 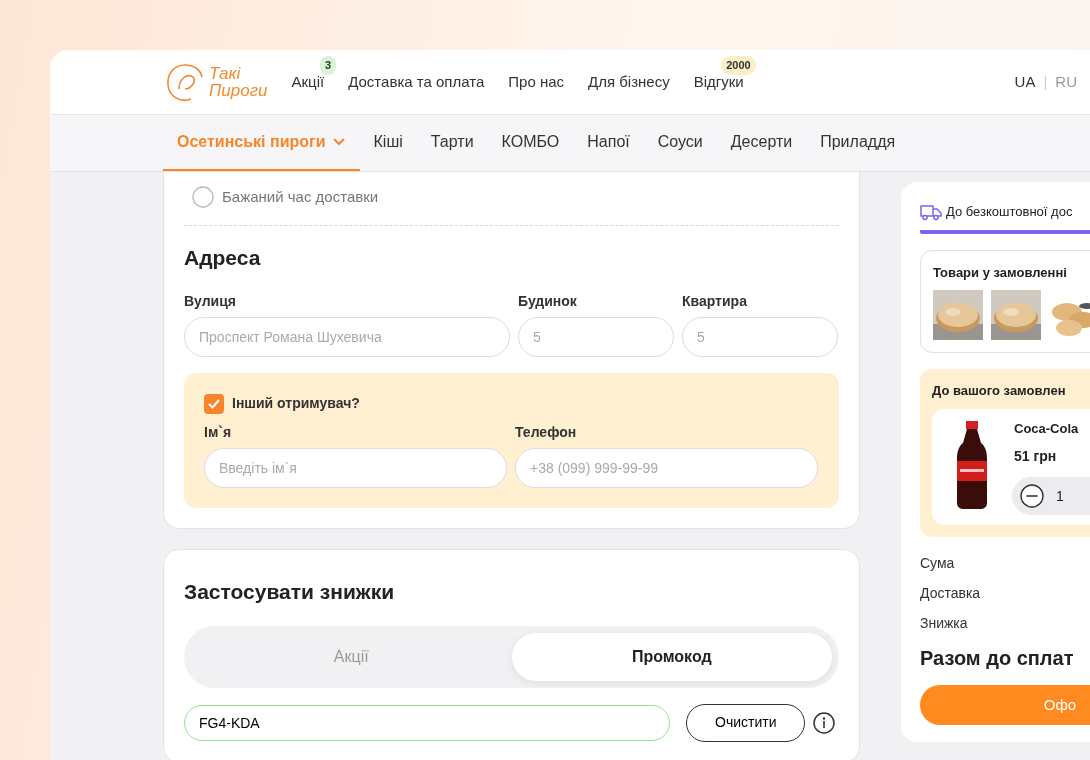 I want to click on category-tab: Тарти, so click(x=452, y=143).